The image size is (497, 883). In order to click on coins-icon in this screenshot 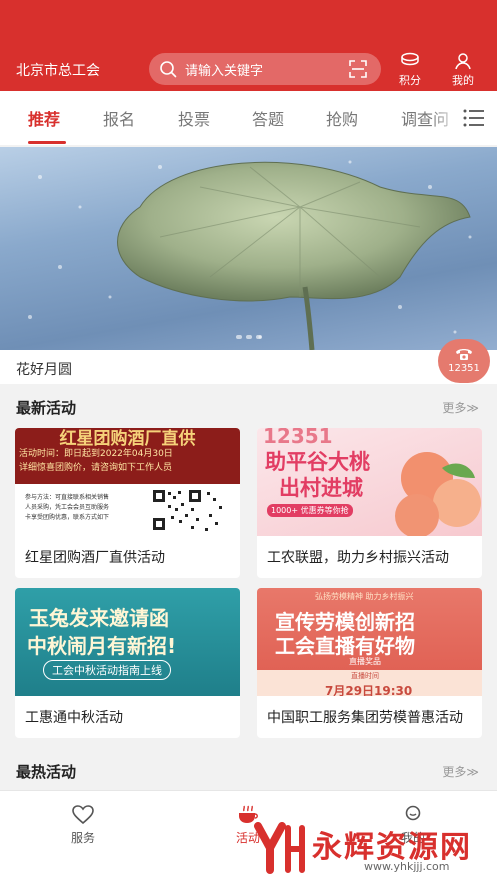, I will do `click(410, 59)`.